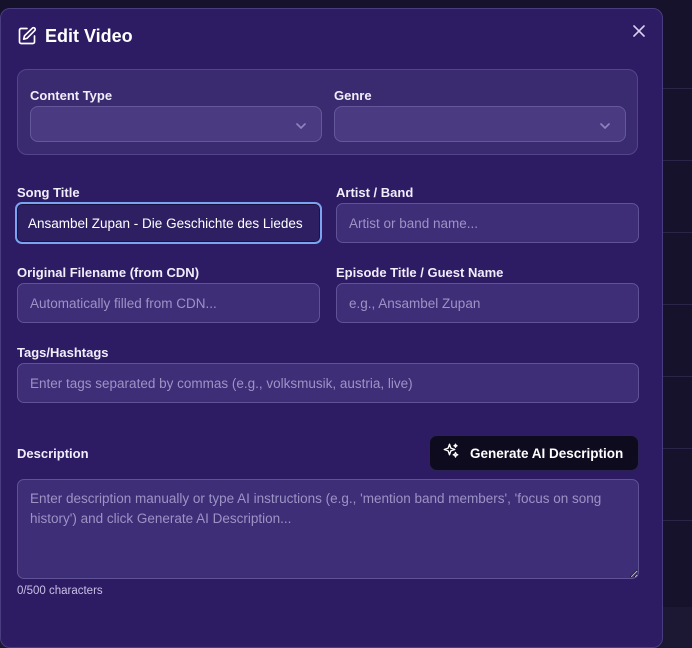  I want to click on generate-ai-description-label: Generate AI Description, so click(547, 453).